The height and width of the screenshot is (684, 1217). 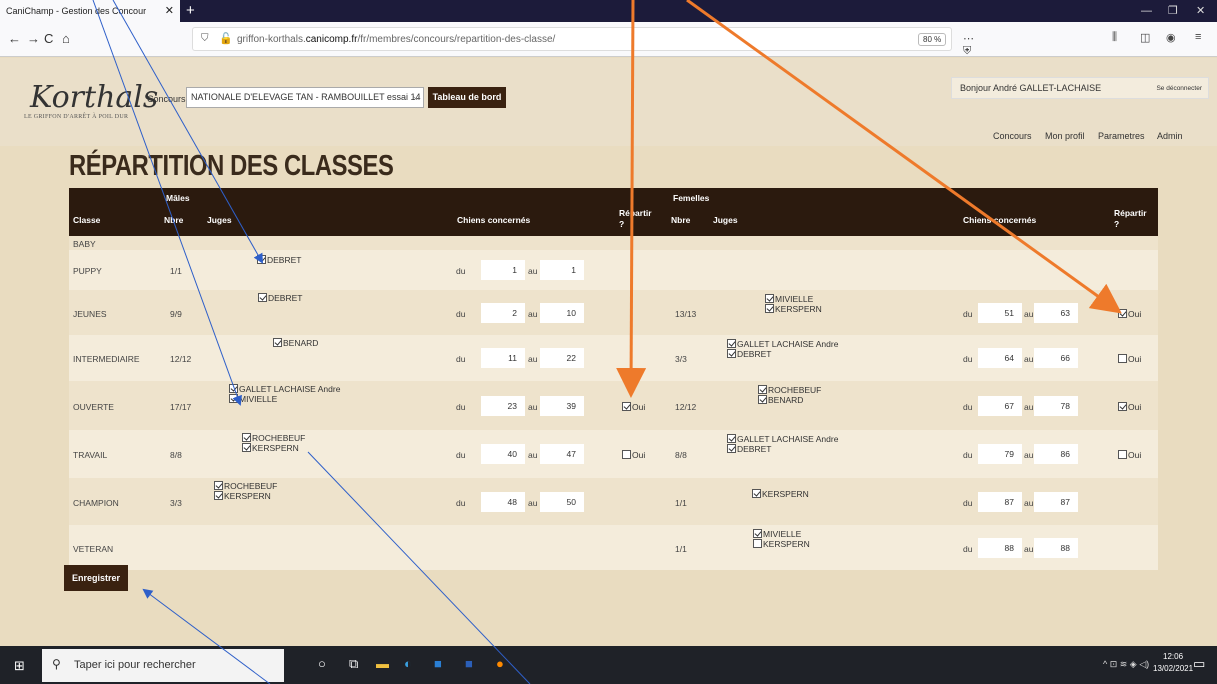 What do you see at coordinates (1173, 663) in the screenshot?
I see `taskbar-clock: 12:06 13/02/2021` at bounding box center [1173, 663].